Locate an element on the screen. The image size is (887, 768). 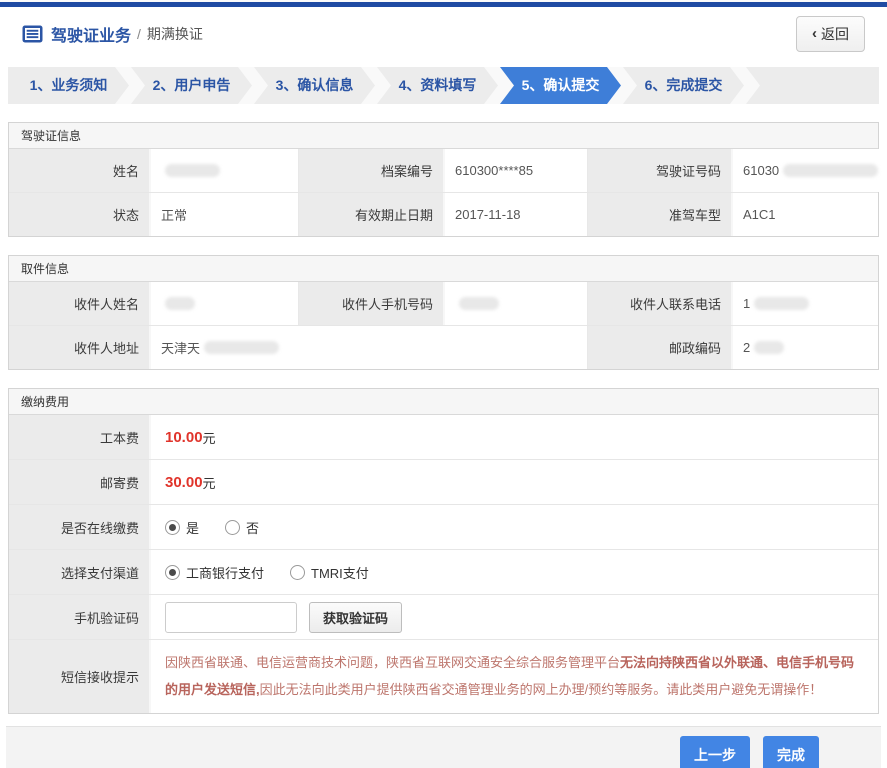
step-5-confirm-submit-active: 5、确认提交 is located at coordinates (560, 85).